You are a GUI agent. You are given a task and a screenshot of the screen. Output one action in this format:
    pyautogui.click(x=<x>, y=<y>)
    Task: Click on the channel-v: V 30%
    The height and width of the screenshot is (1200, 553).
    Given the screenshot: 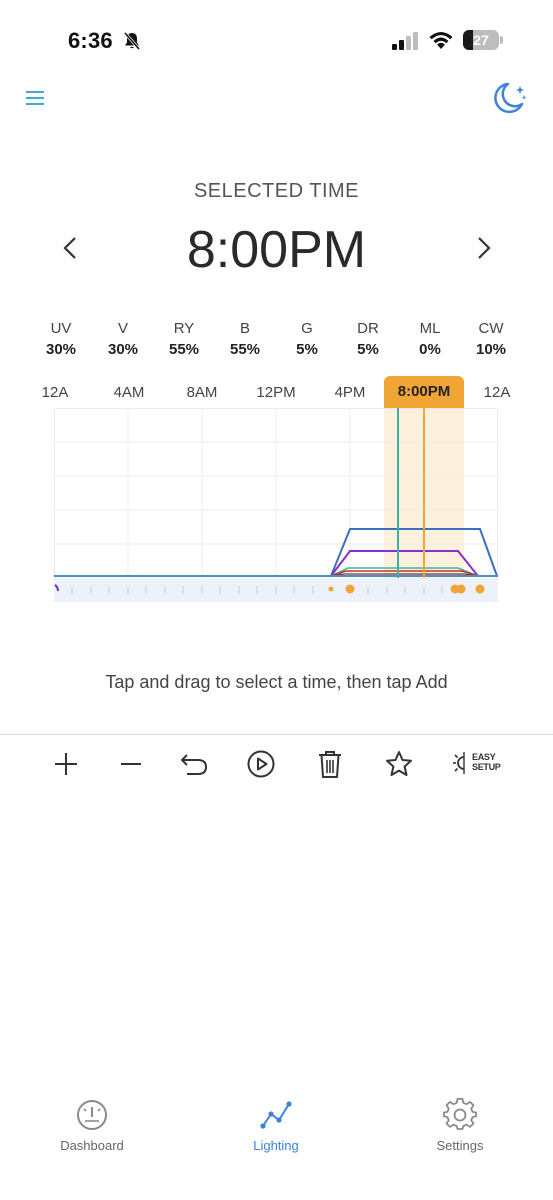 What is the action you would take?
    pyautogui.click(x=123, y=339)
    